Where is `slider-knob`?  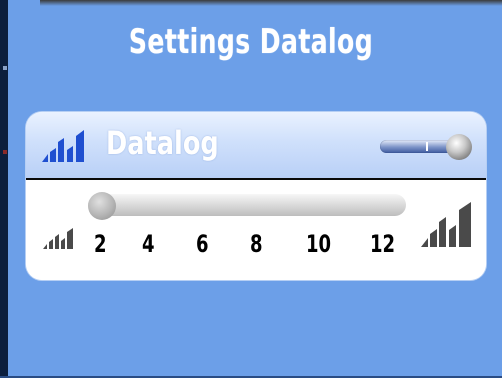
slider-knob is located at coordinates (102, 206).